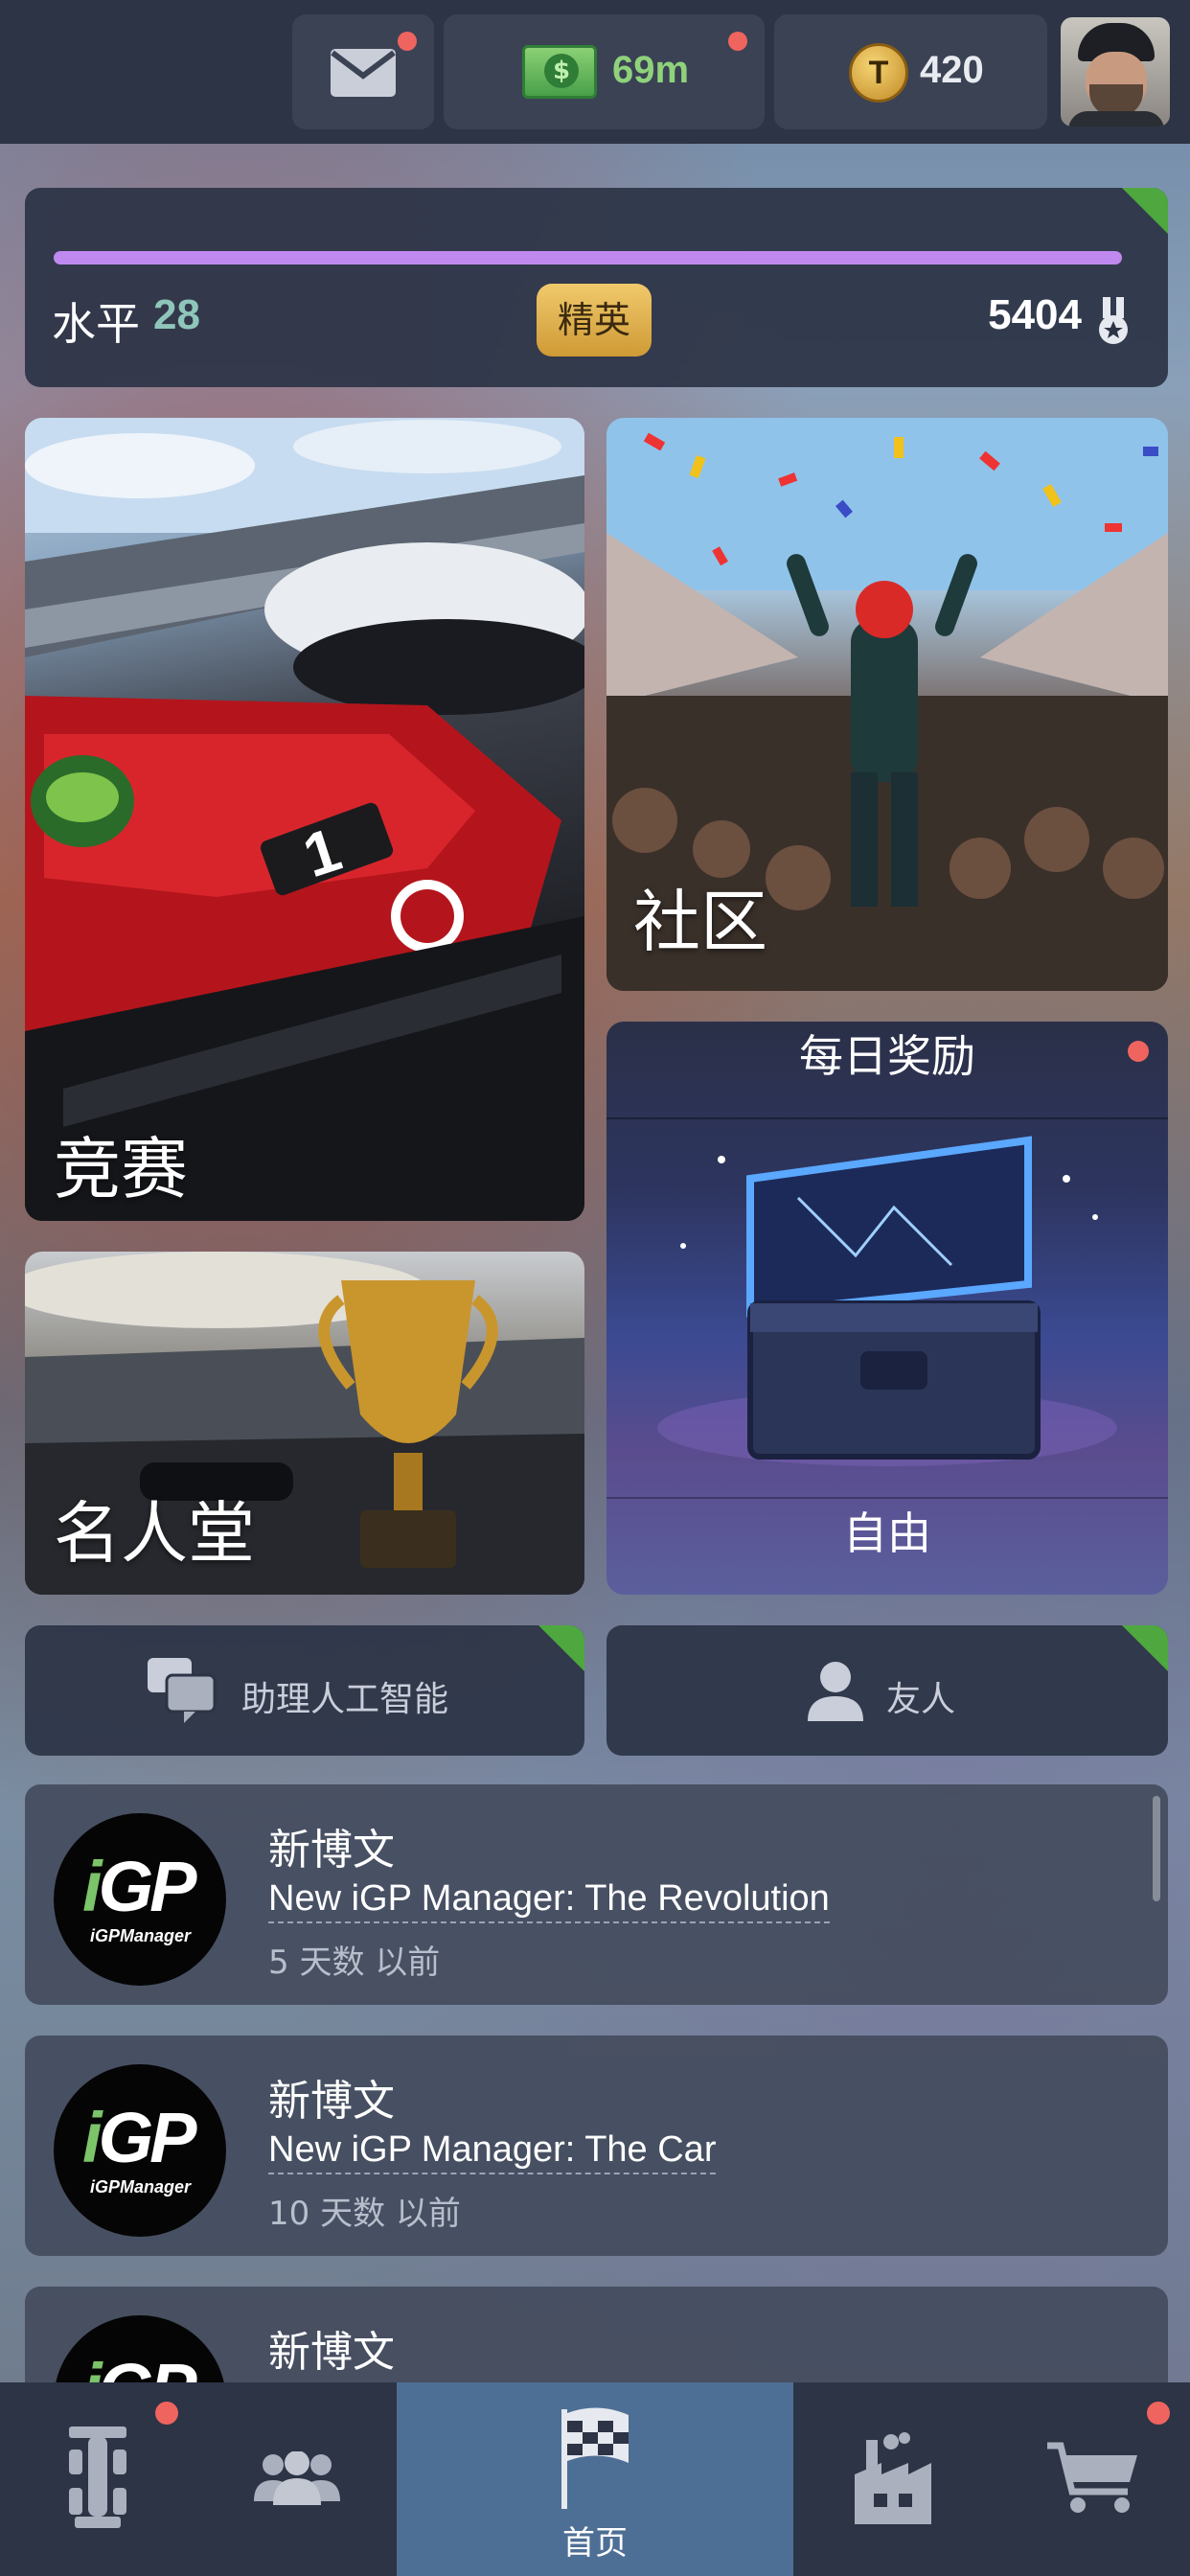 This screenshot has height=2576, width=1190. What do you see at coordinates (121, 1169) in the screenshot?
I see `race-title: 竞赛` at bounding box center [121, 1169].